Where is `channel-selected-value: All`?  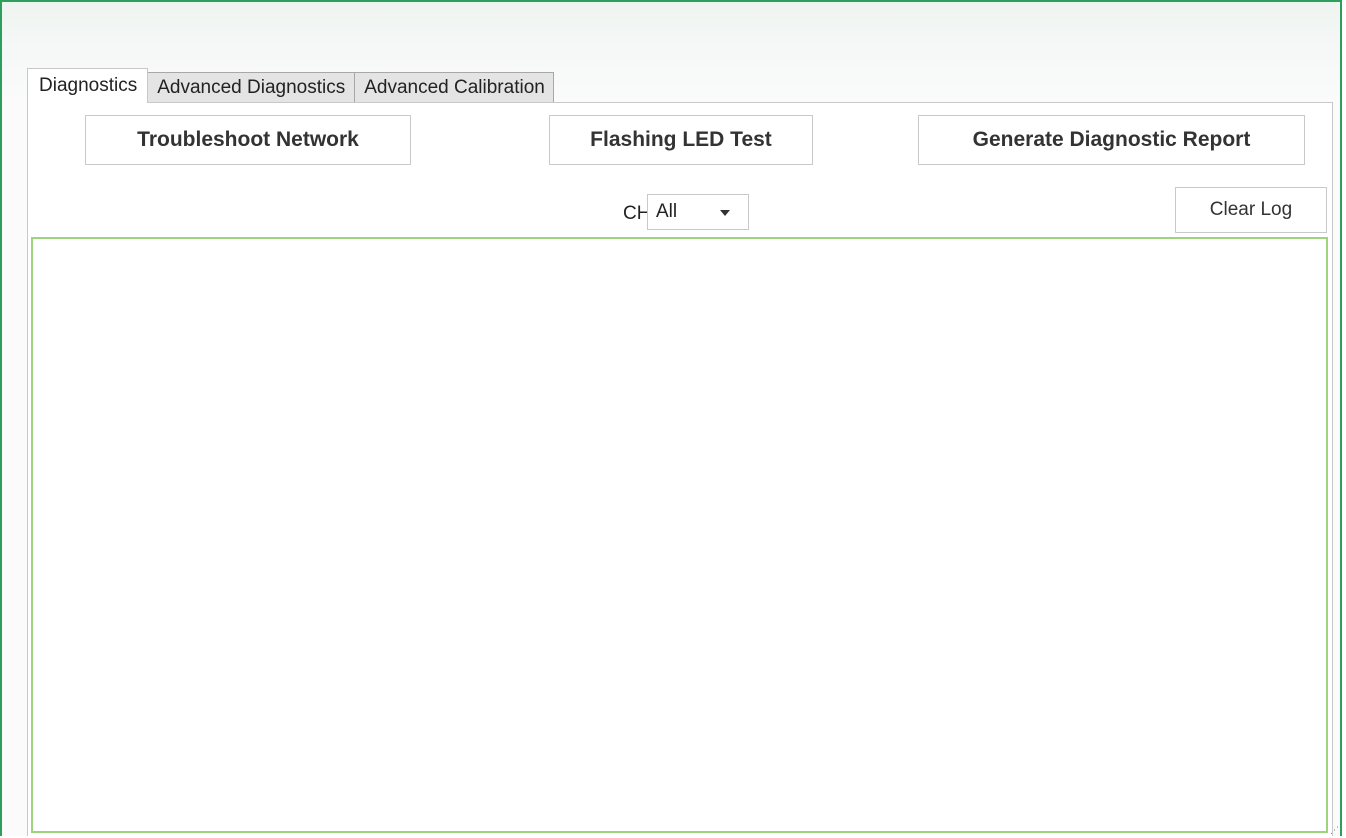 channel-selected-value: All is located at coordinates (667, 211).